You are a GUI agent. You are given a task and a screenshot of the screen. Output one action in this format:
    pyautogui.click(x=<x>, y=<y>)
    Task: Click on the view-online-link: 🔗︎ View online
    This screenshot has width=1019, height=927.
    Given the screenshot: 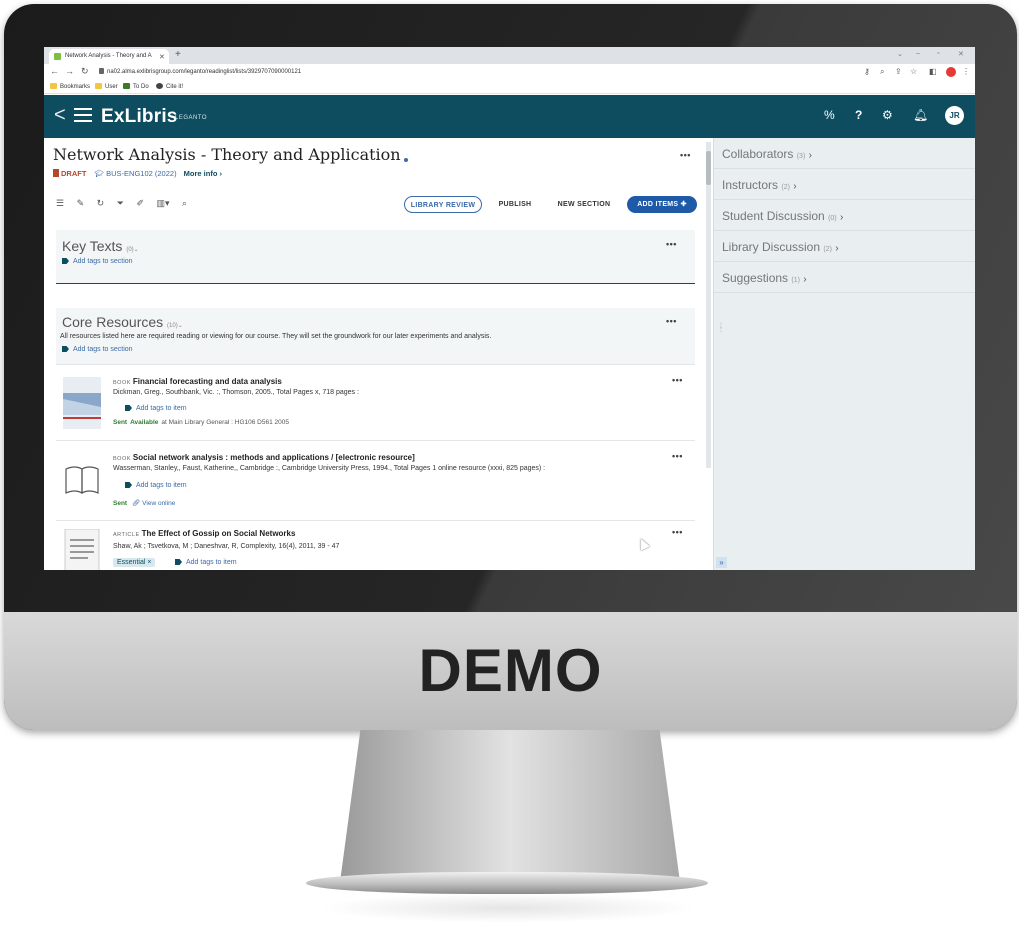 What is the action you would take?
    pyautogui.click(x=153, y=503)
    